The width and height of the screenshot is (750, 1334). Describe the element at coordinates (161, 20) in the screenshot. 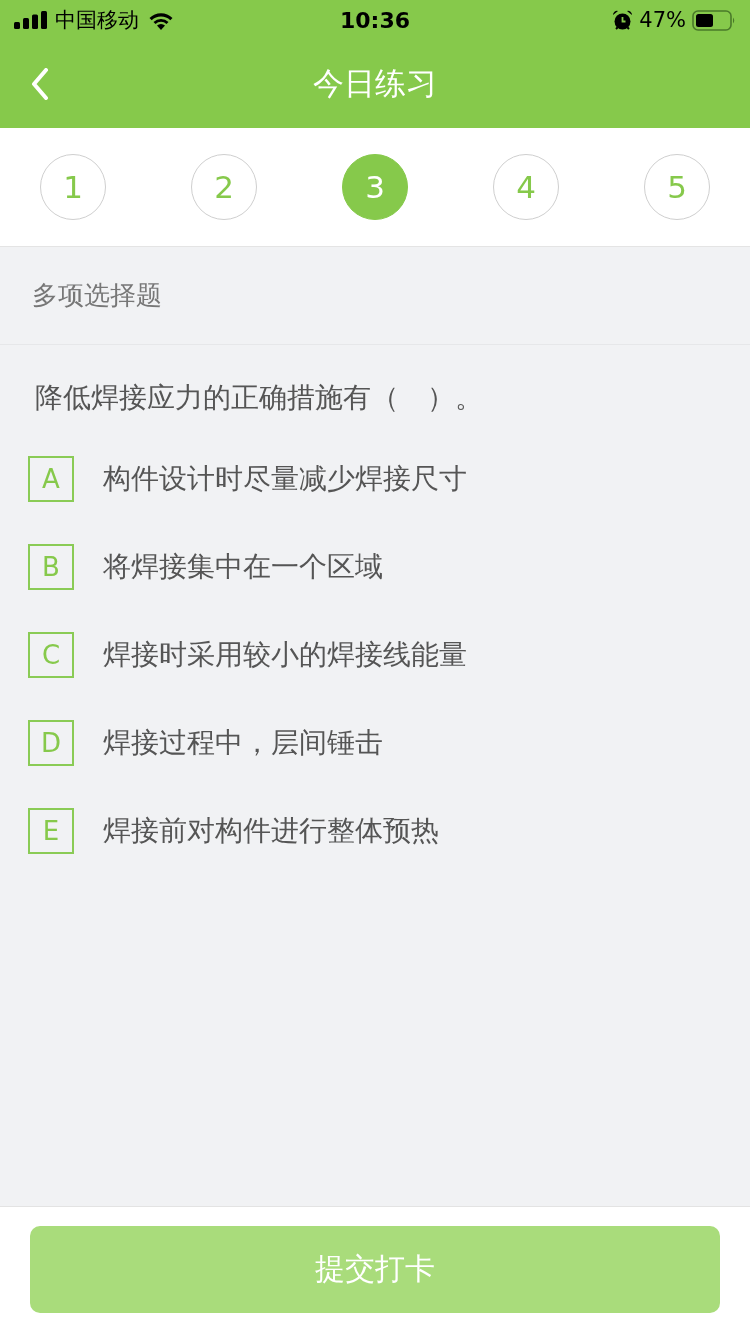

I see `wifi-icon` at that location.